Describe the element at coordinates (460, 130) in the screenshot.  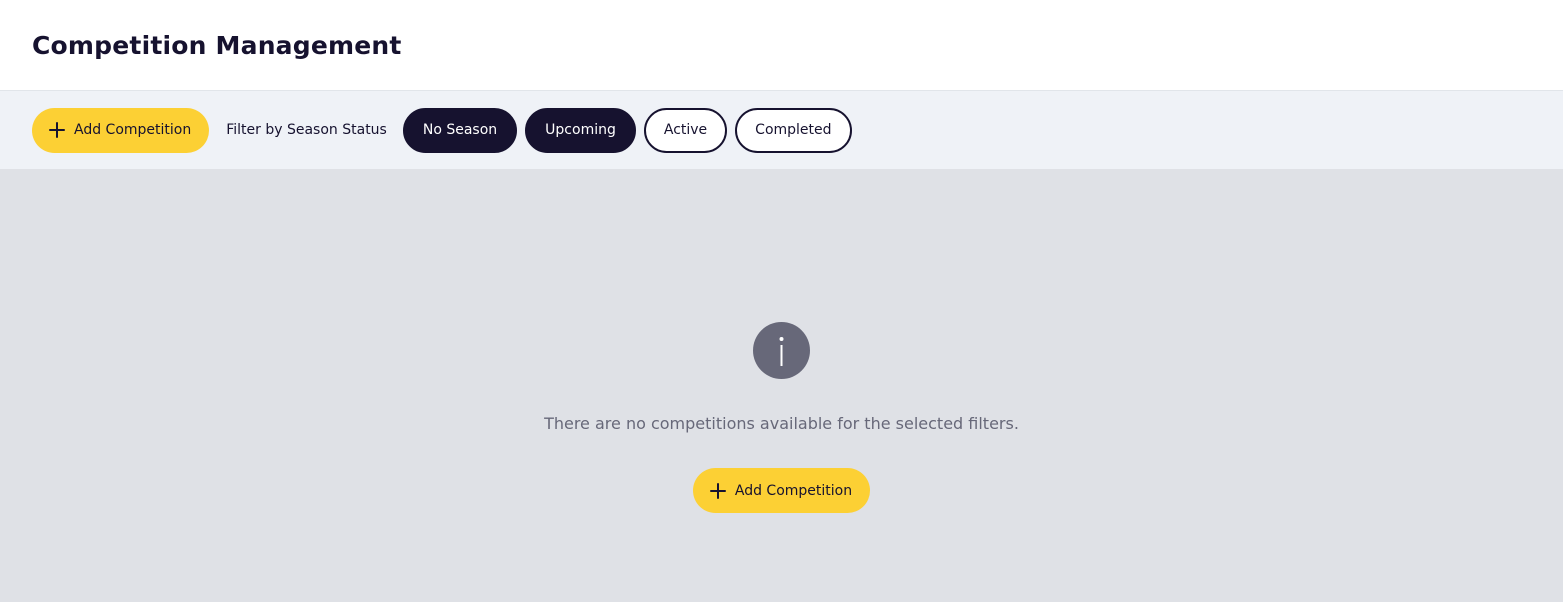
I see `filter-no-season: No Season` at that location.